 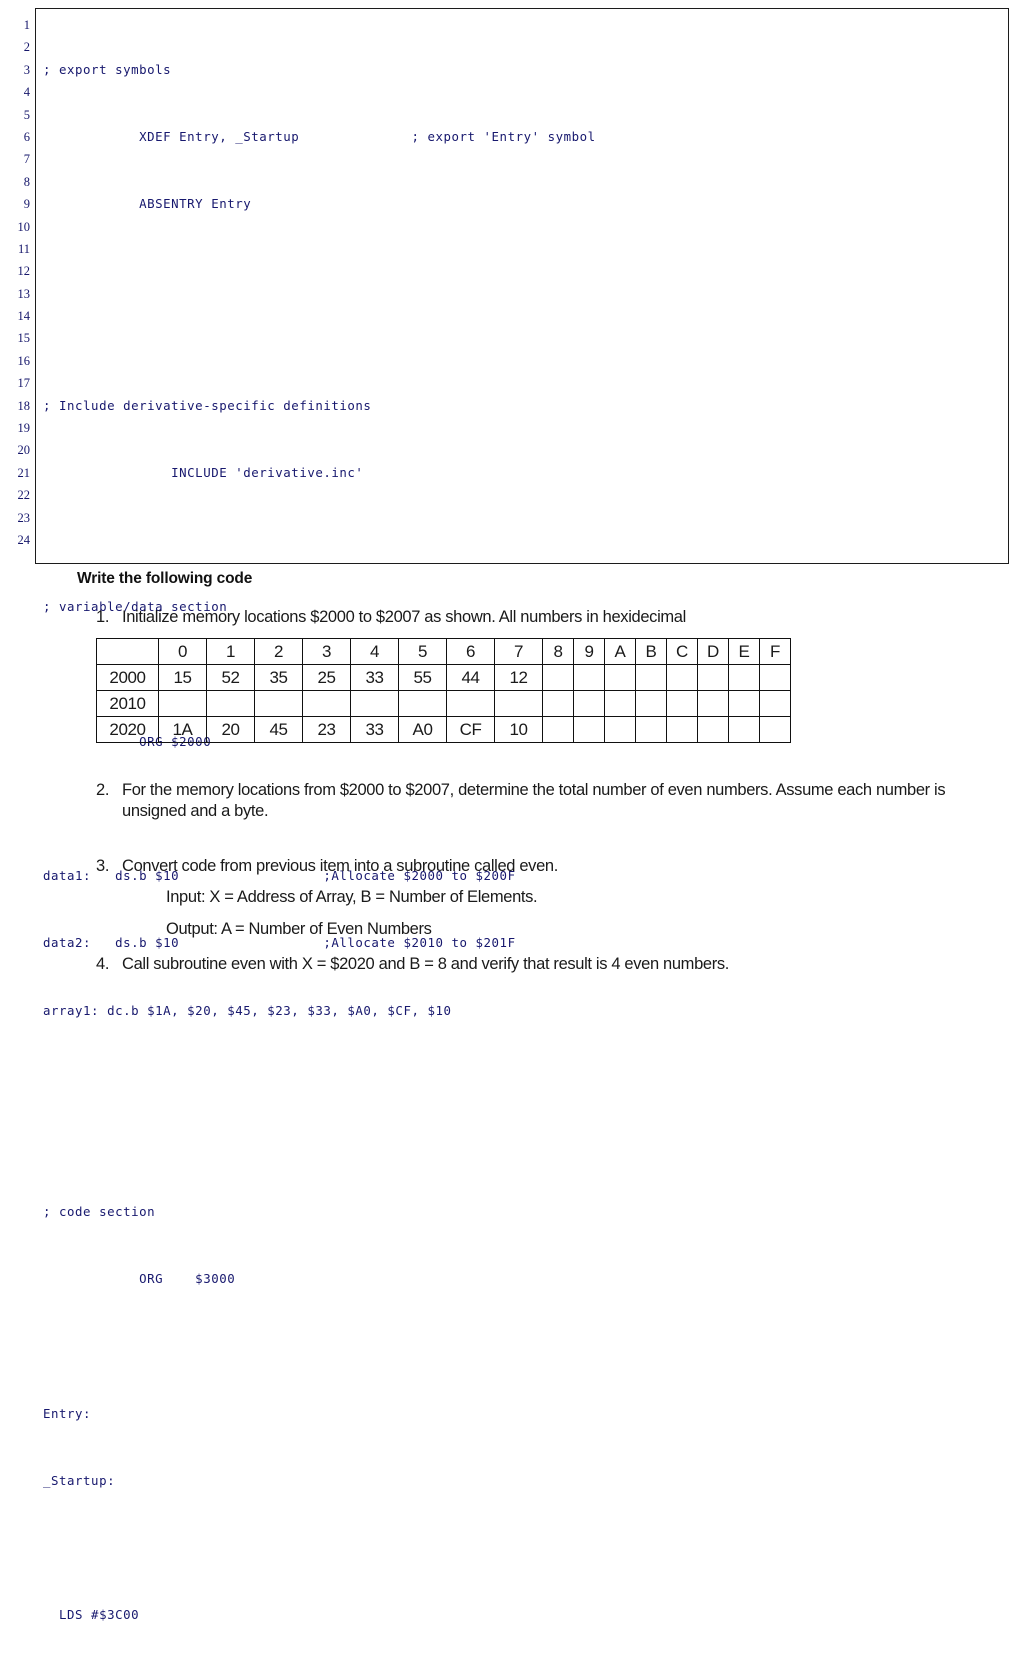 What do you see at coordinates (24, 405) in the screenshot?
I see `line-number: 18` at bounding box center [24, 405].